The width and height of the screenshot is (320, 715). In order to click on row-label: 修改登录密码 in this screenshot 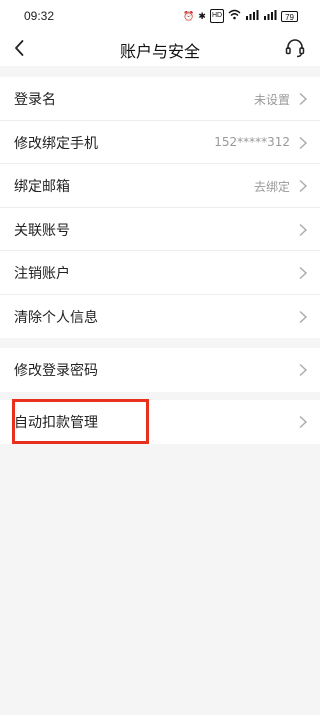, I will do `click(56, 371)`.